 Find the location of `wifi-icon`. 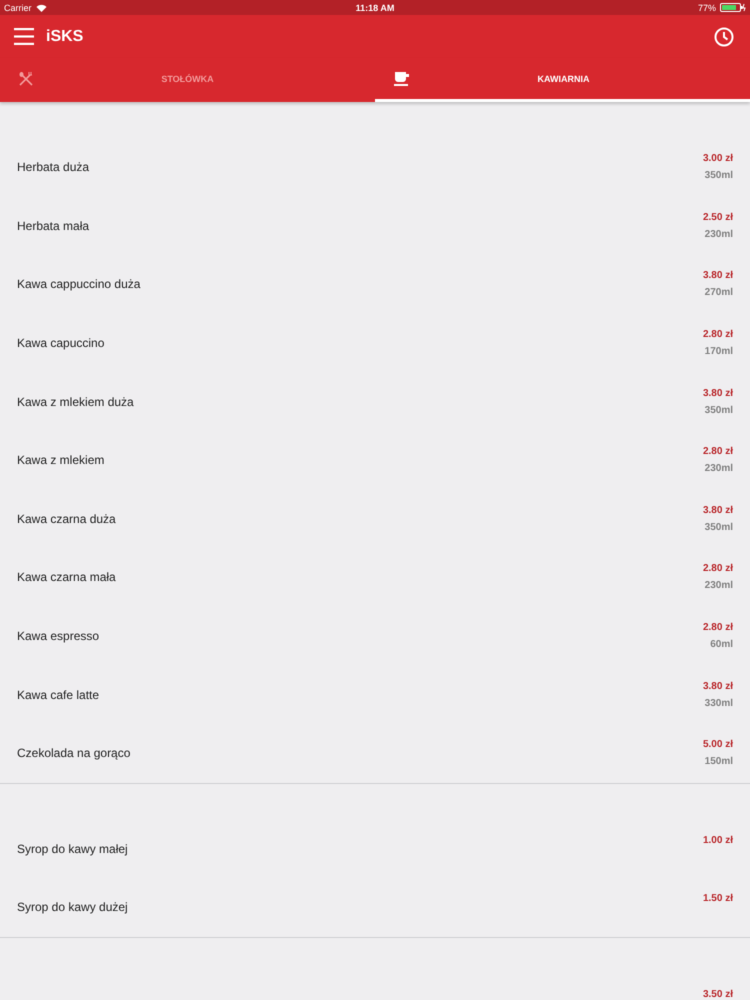

wifi-icon is located at coordinates (41, 8).